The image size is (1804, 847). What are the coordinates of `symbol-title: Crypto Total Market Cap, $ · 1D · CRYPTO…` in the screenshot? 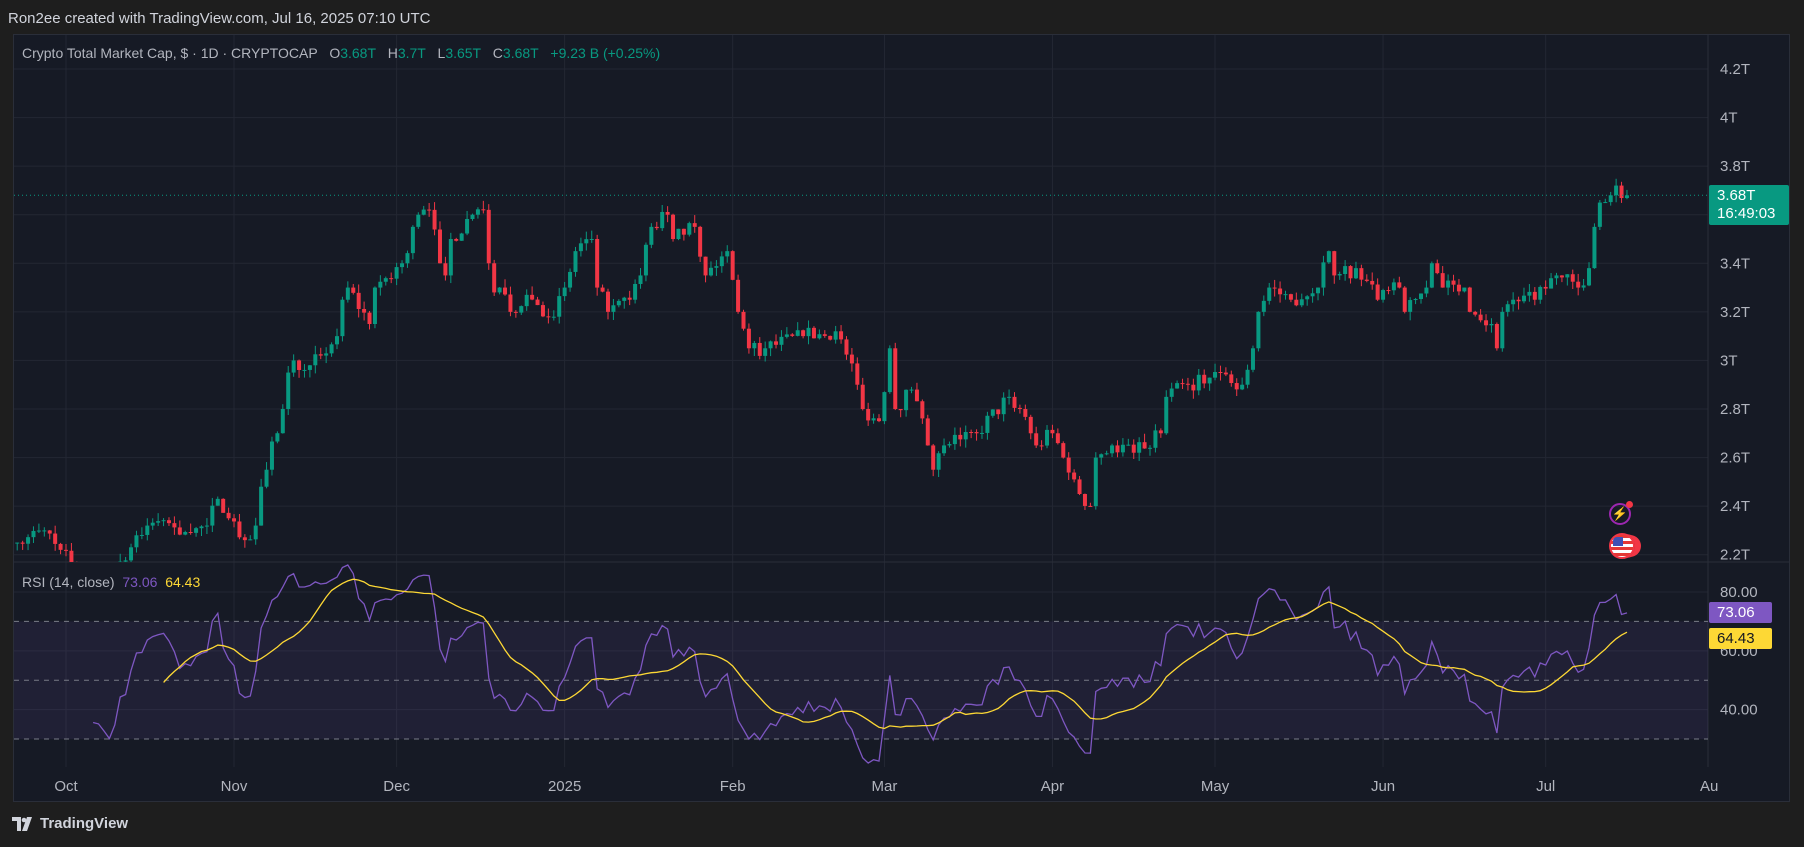 It's located at (170, 53).